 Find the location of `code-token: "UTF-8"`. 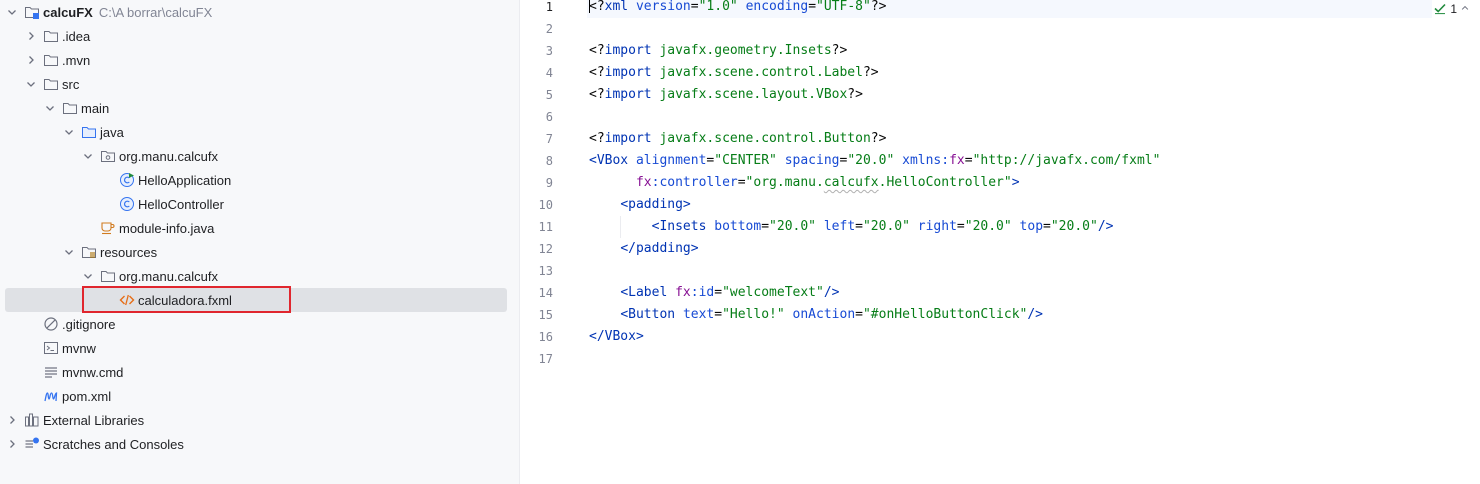

code-token: "UTF-8" is located at coordinates (843, 7).